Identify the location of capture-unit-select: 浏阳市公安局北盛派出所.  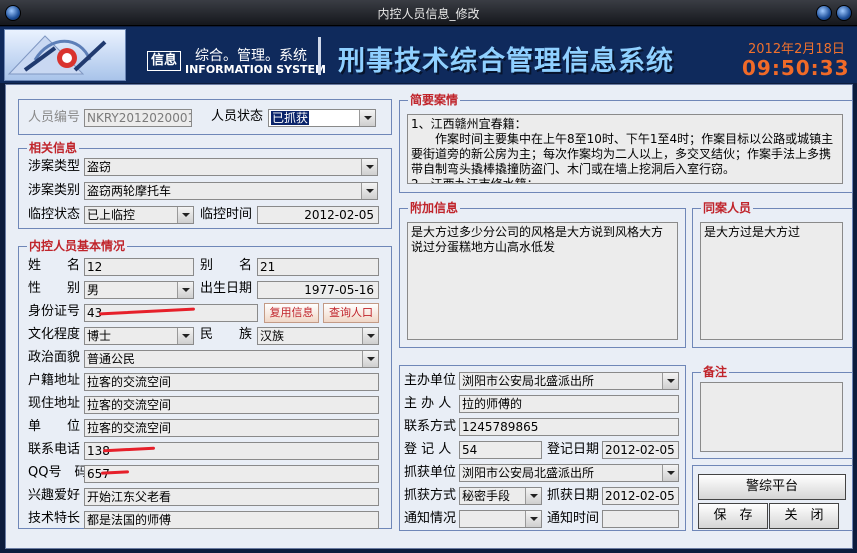
(569, 473).